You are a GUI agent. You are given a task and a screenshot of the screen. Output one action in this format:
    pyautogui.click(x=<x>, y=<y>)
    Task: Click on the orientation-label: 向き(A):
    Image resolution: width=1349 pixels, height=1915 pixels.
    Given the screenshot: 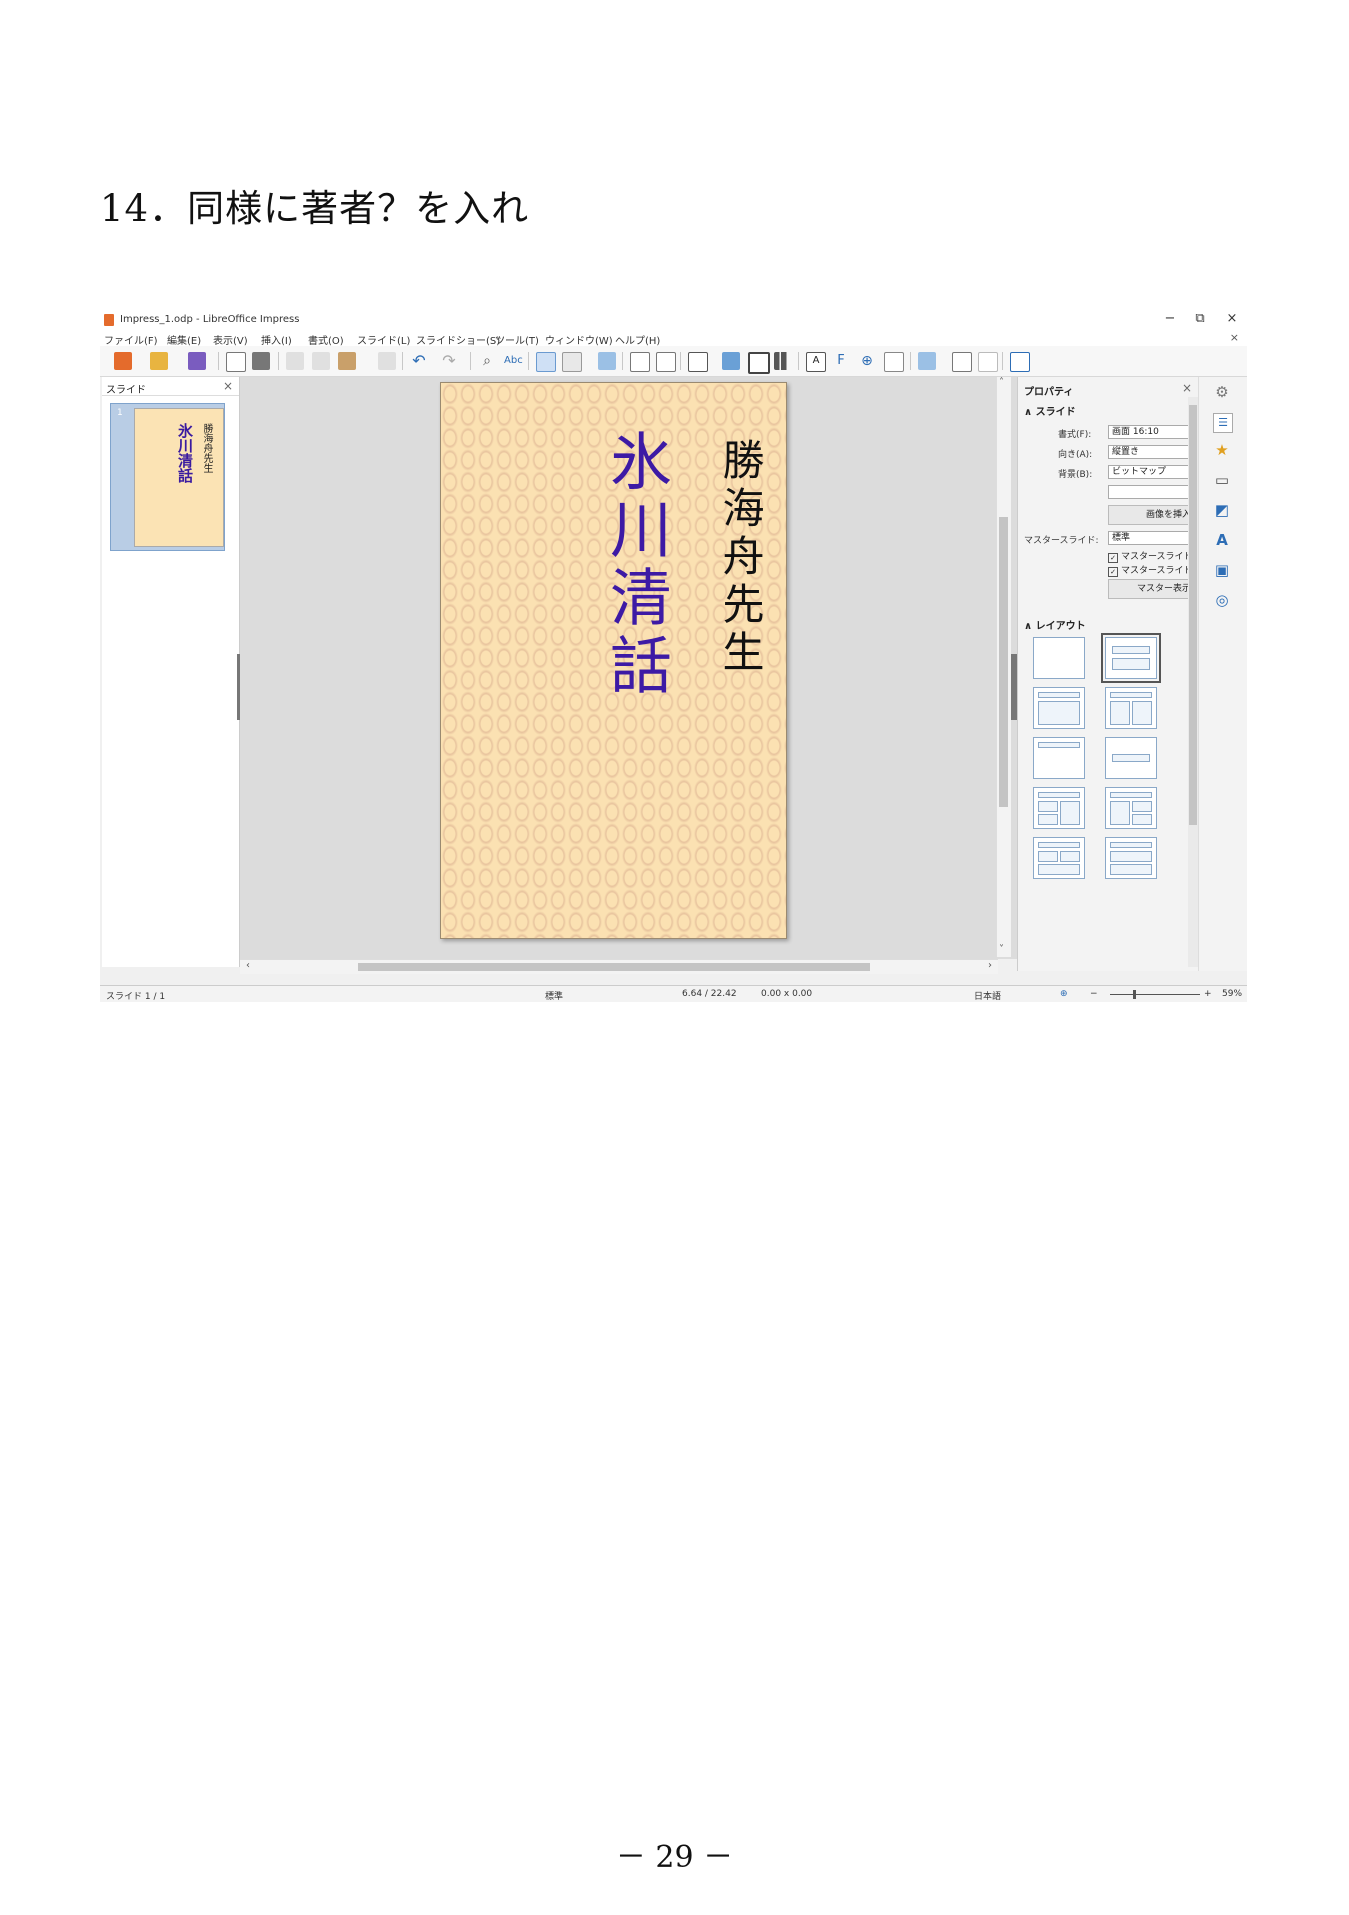 What is the action you would take?
    pyautogui.click(x=1075, y=455)
    